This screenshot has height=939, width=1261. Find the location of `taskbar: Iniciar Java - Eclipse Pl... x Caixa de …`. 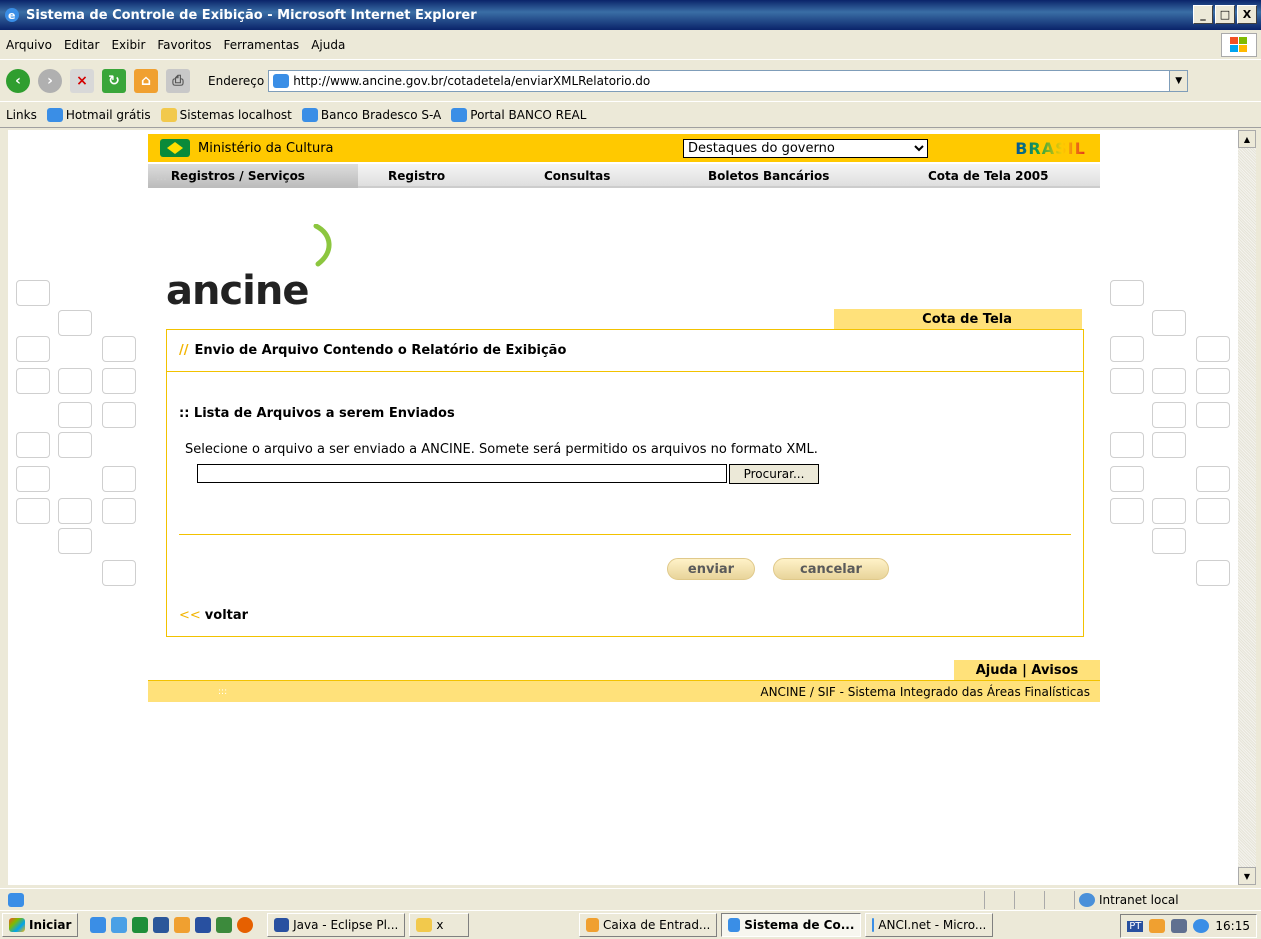

taskbar: Iniciar Java - Eclipse Pl... x Caixa de … is located at coordinates (630, 924).